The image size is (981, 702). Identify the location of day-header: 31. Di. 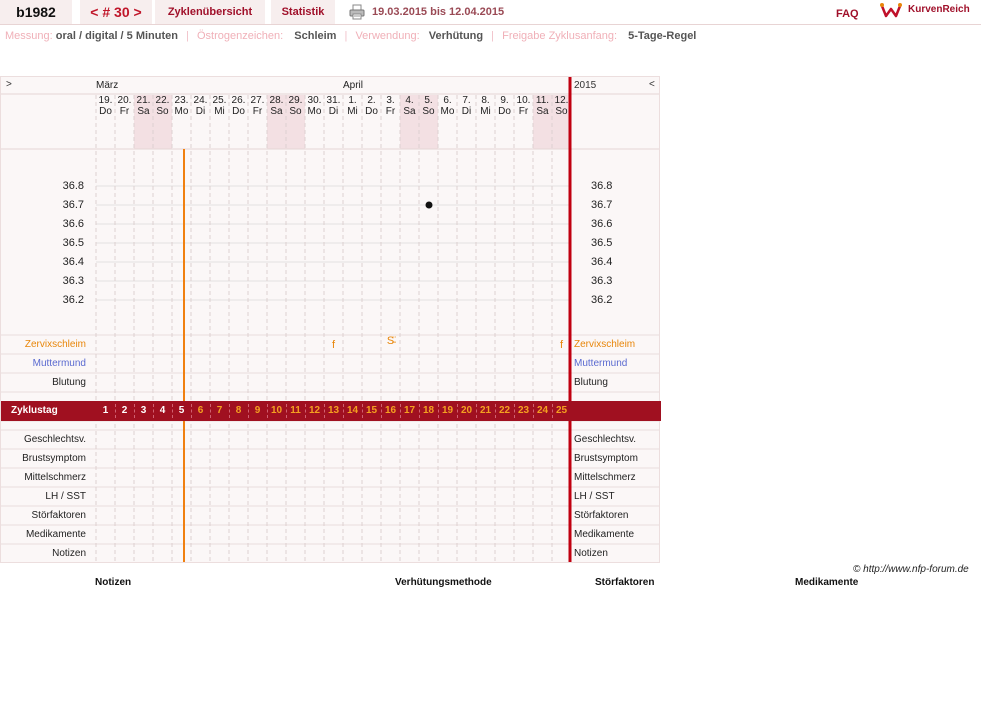
(333, 122).